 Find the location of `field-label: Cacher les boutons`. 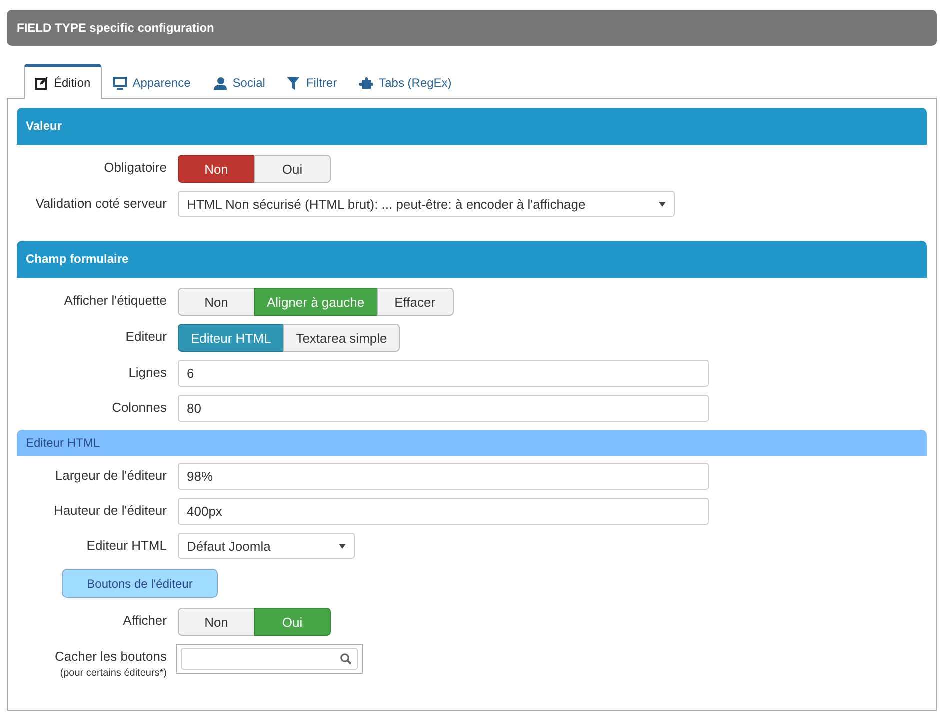

field-label: Cacher les boutons is located at coordinates (110, 656).